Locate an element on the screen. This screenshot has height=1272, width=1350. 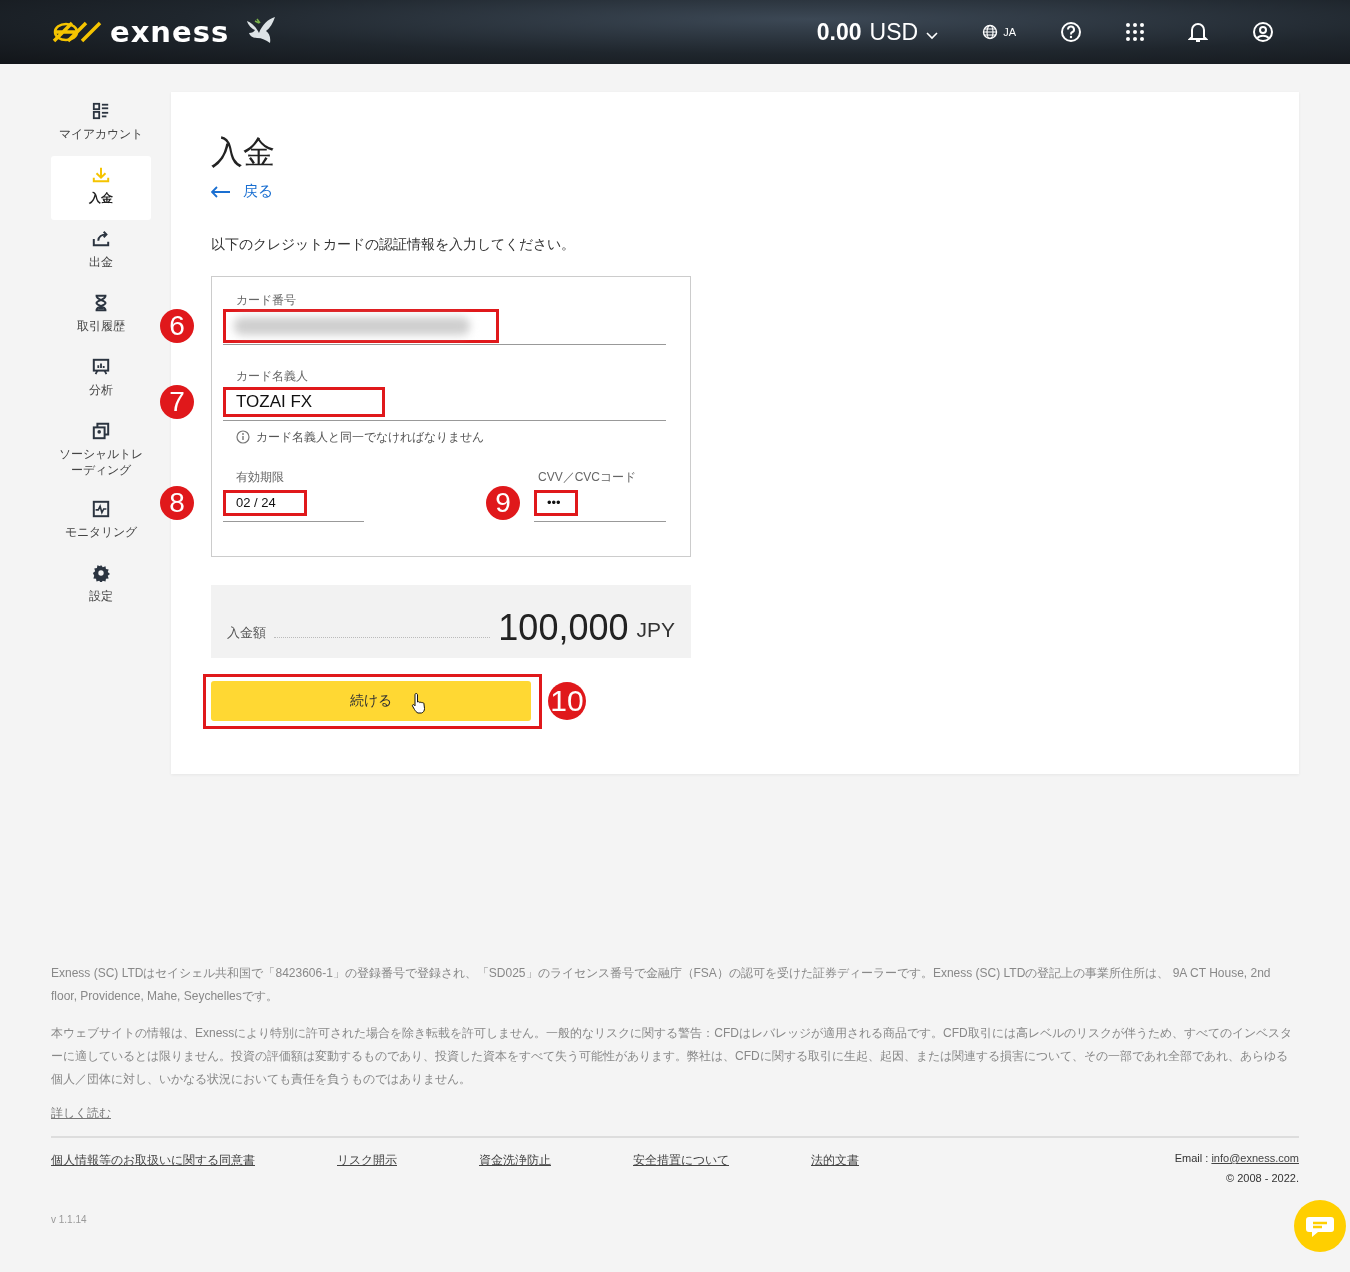
annotation-number: 10 is located at coordinates (567, 701).